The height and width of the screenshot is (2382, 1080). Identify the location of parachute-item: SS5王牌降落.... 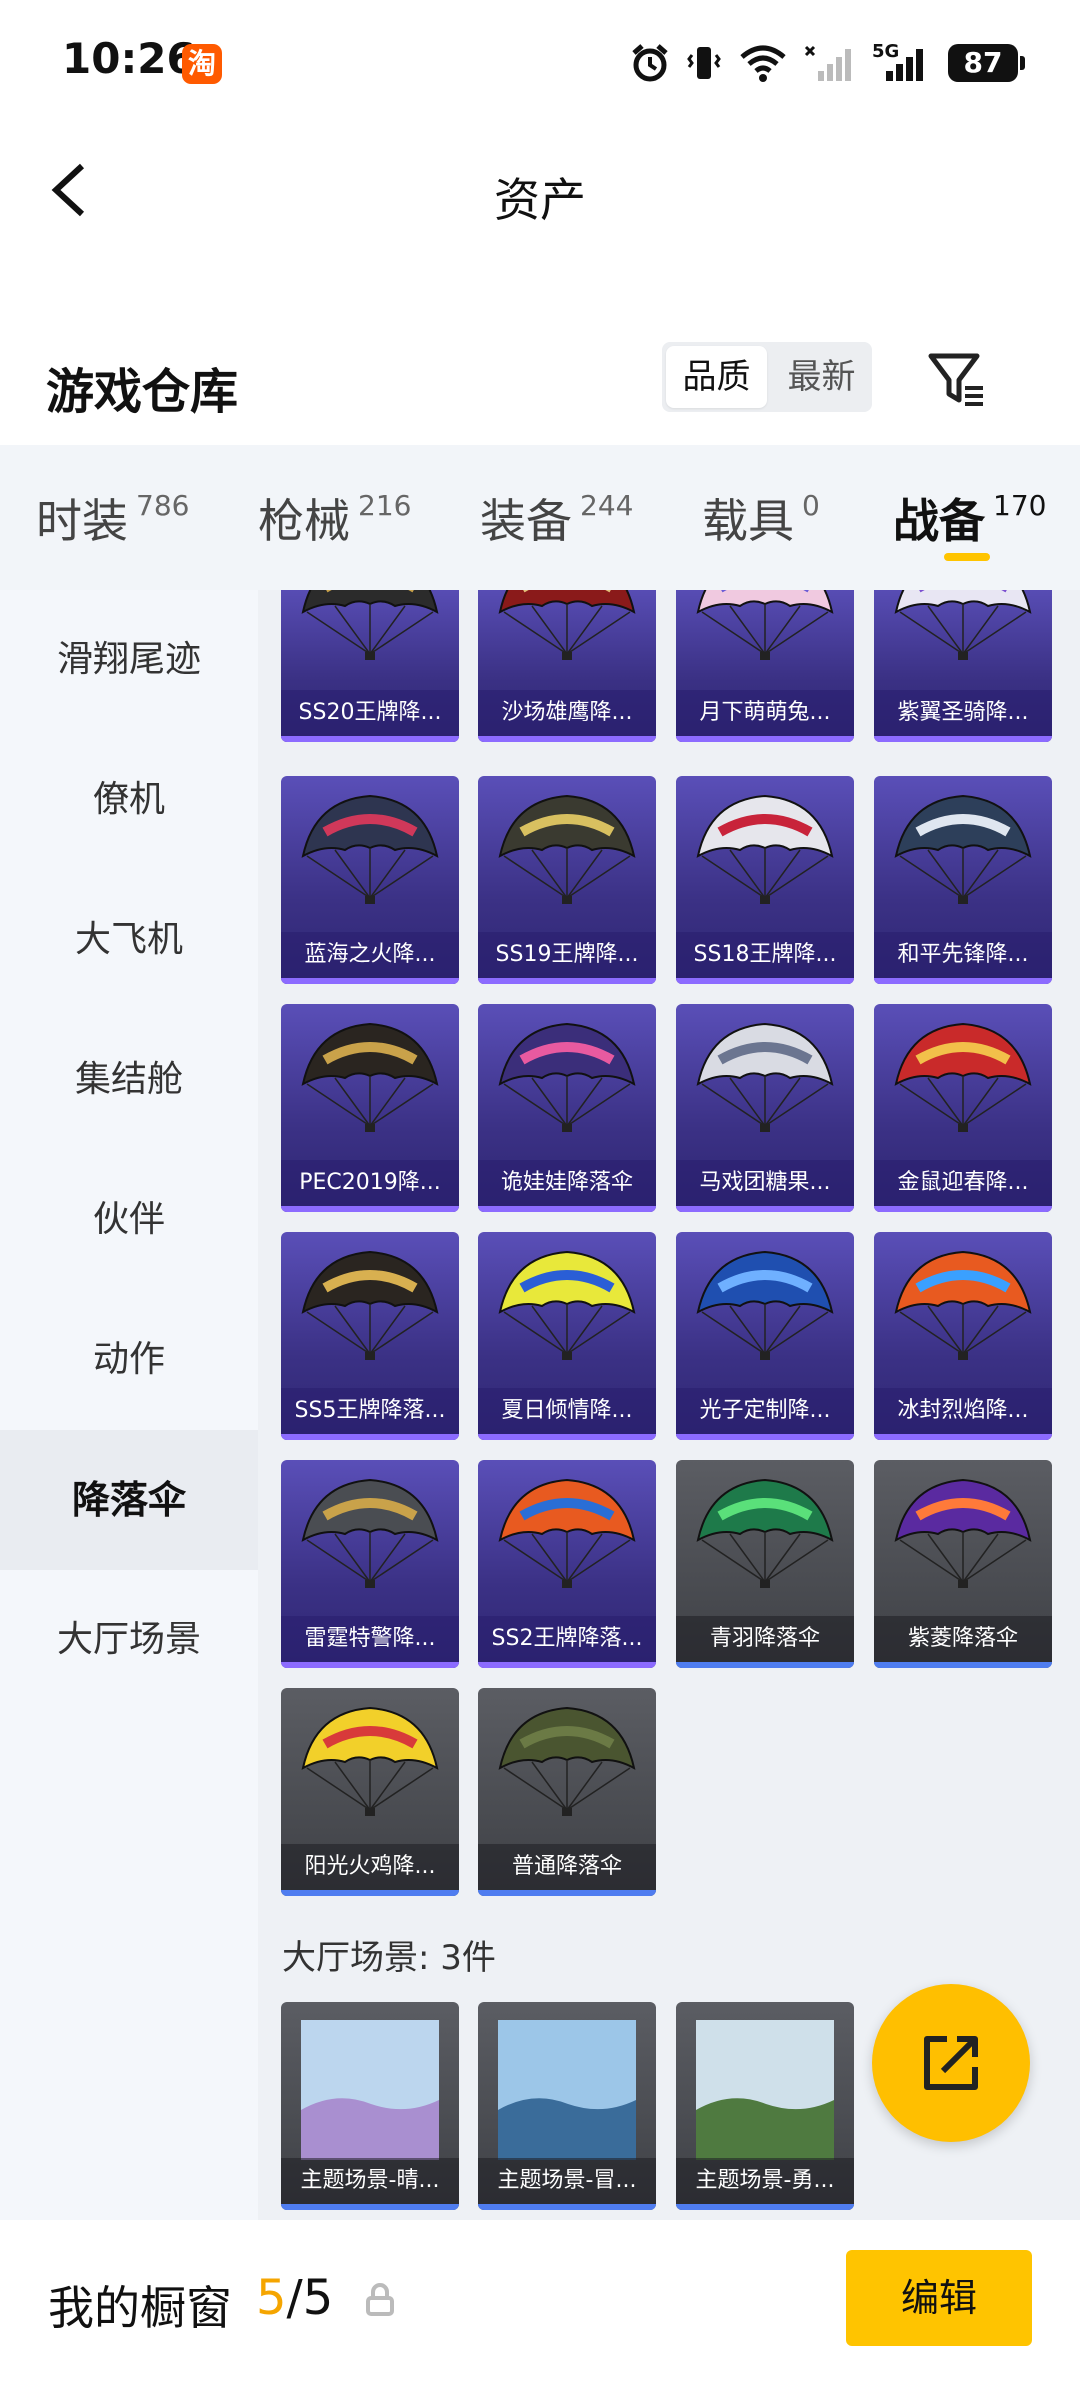
(370, 1336).